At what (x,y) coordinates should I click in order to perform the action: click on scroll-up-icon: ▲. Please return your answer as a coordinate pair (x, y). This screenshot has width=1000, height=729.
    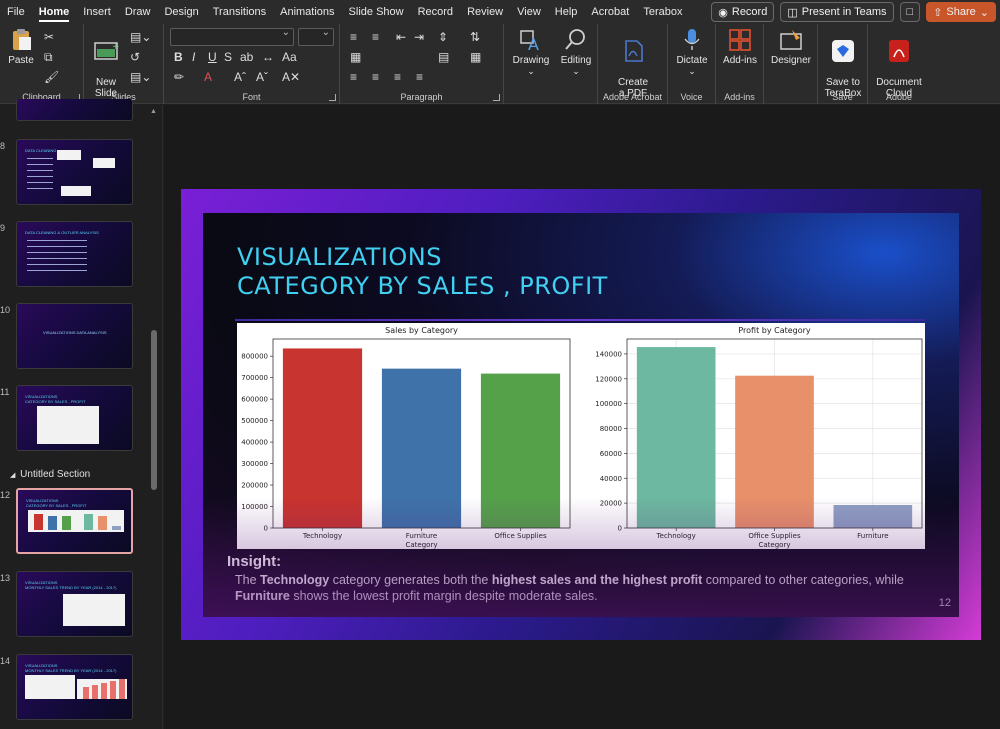
    Looking at the image, I should click on (153, 111).